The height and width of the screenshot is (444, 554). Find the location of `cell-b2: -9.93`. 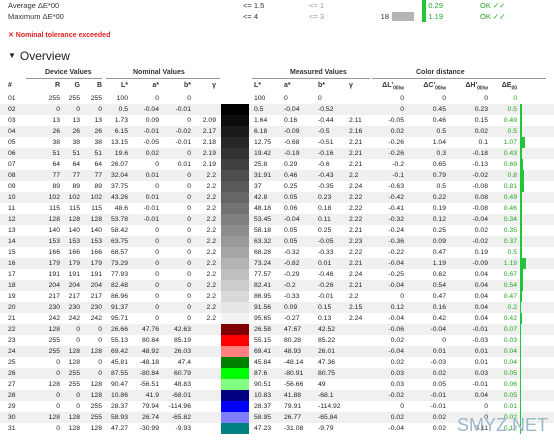

cell-b2: -9.93 is located at coordinates (183, 428).